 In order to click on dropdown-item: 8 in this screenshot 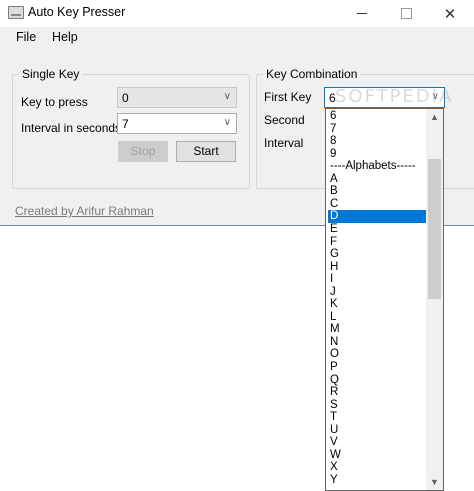, I will do `click(379, 141)`.